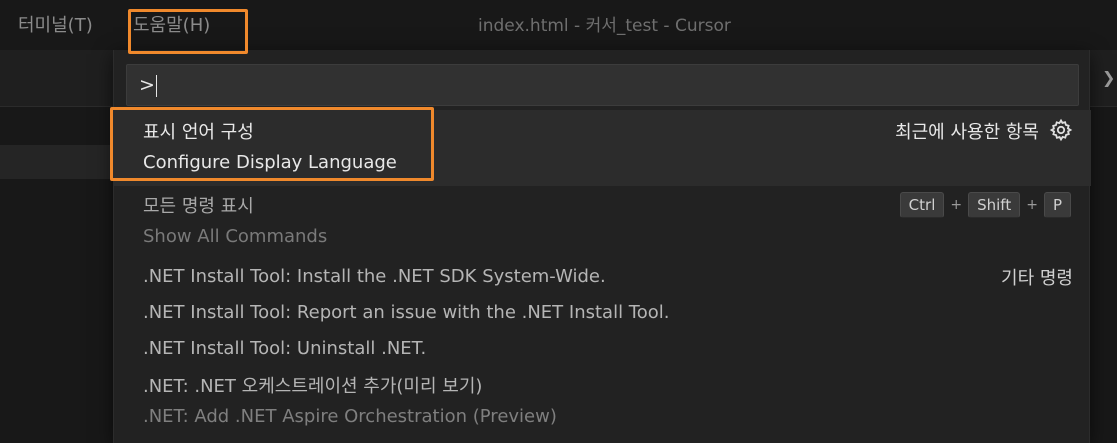  I want to click on keybinding: Ctrl + Shift + P, so click(985, 205).